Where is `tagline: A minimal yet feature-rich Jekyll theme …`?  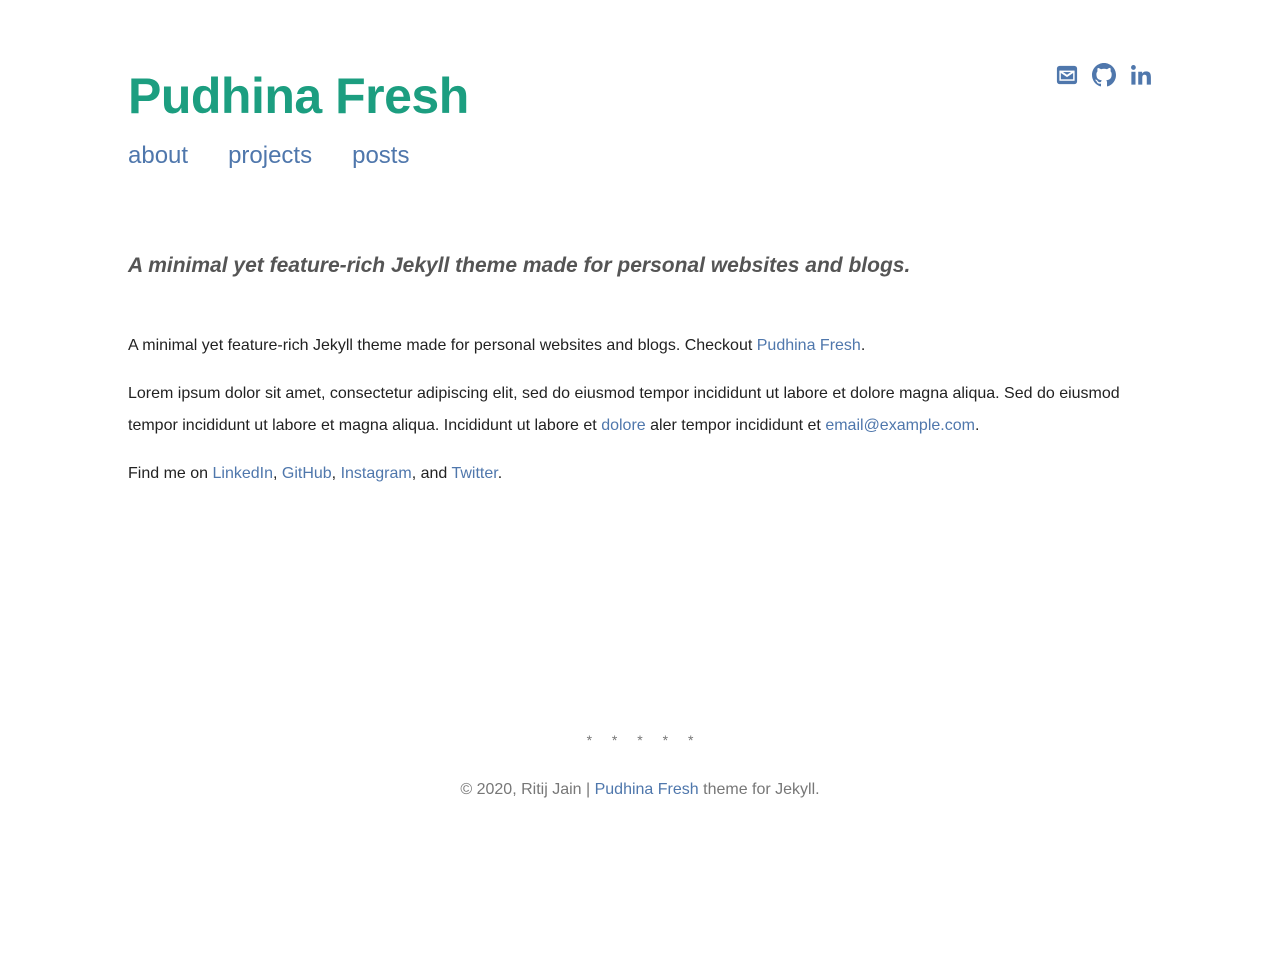
tagline: A minimal yet feature-rich Jekyll theme … is located at coordinates (519, 265).